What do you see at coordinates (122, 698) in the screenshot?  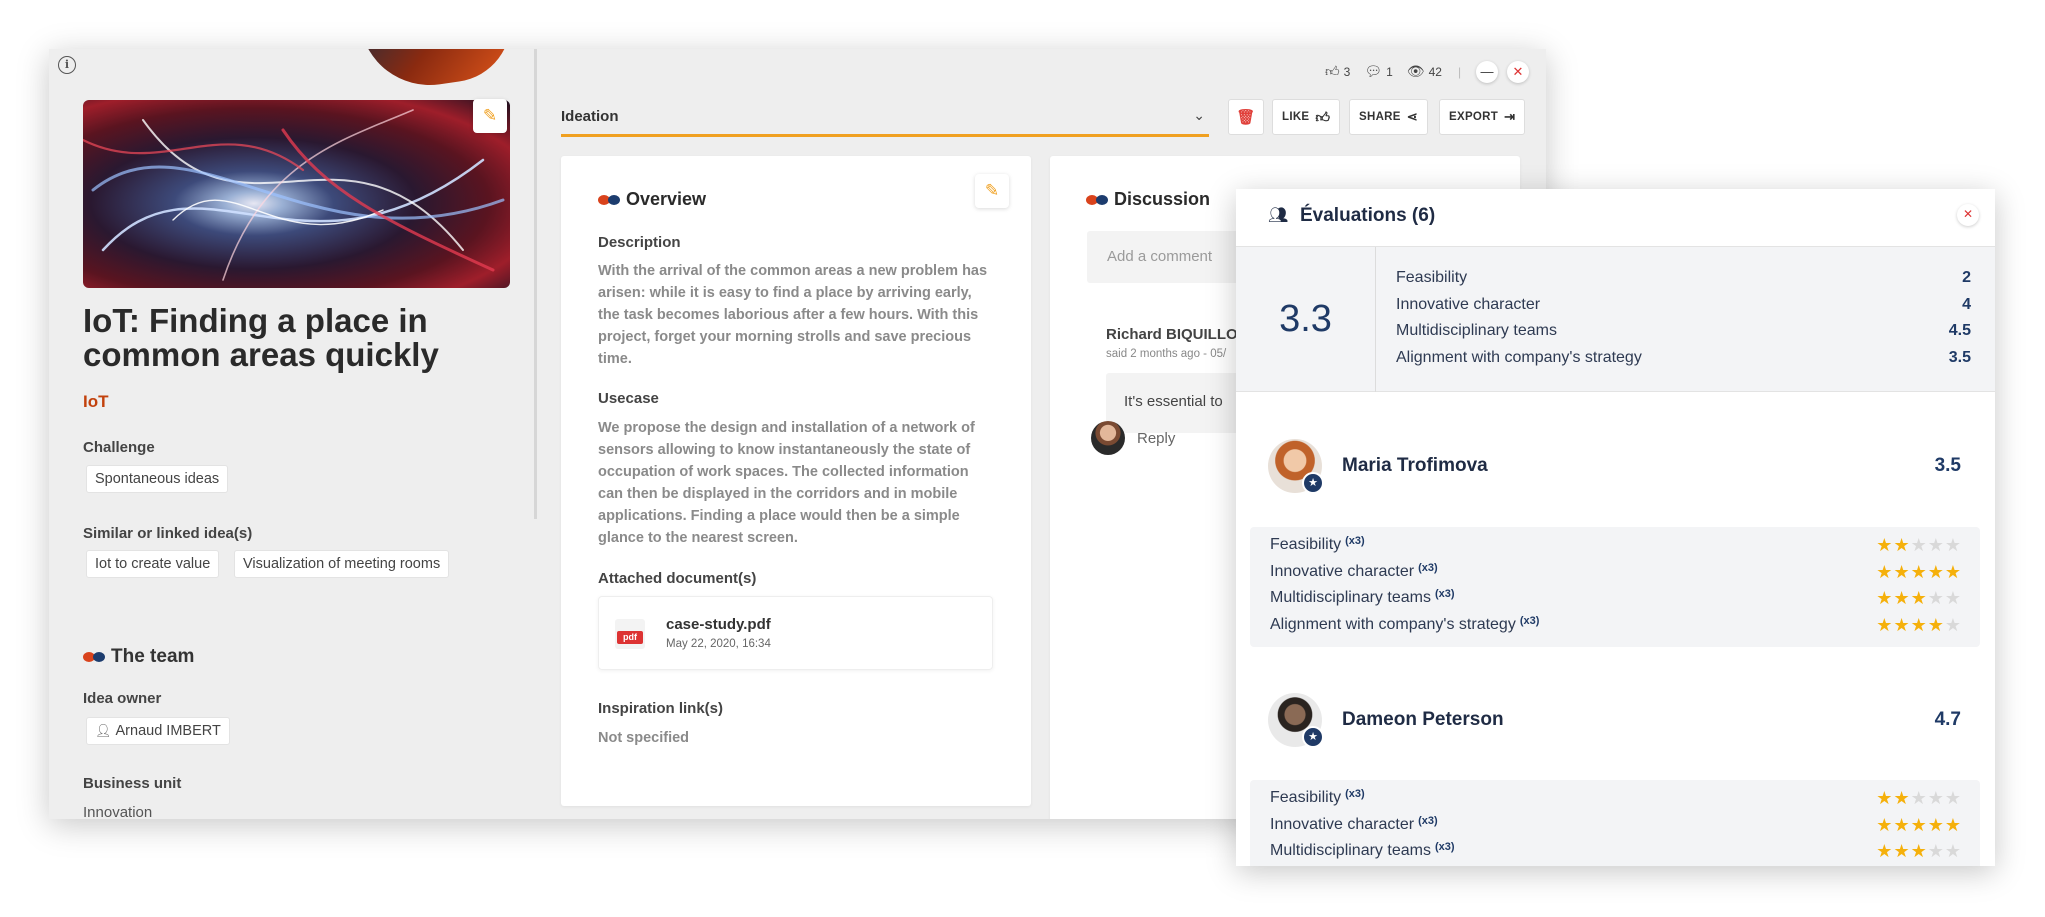 I see `idea-owner-label: Idea owner` at bounding box center [122, 698].